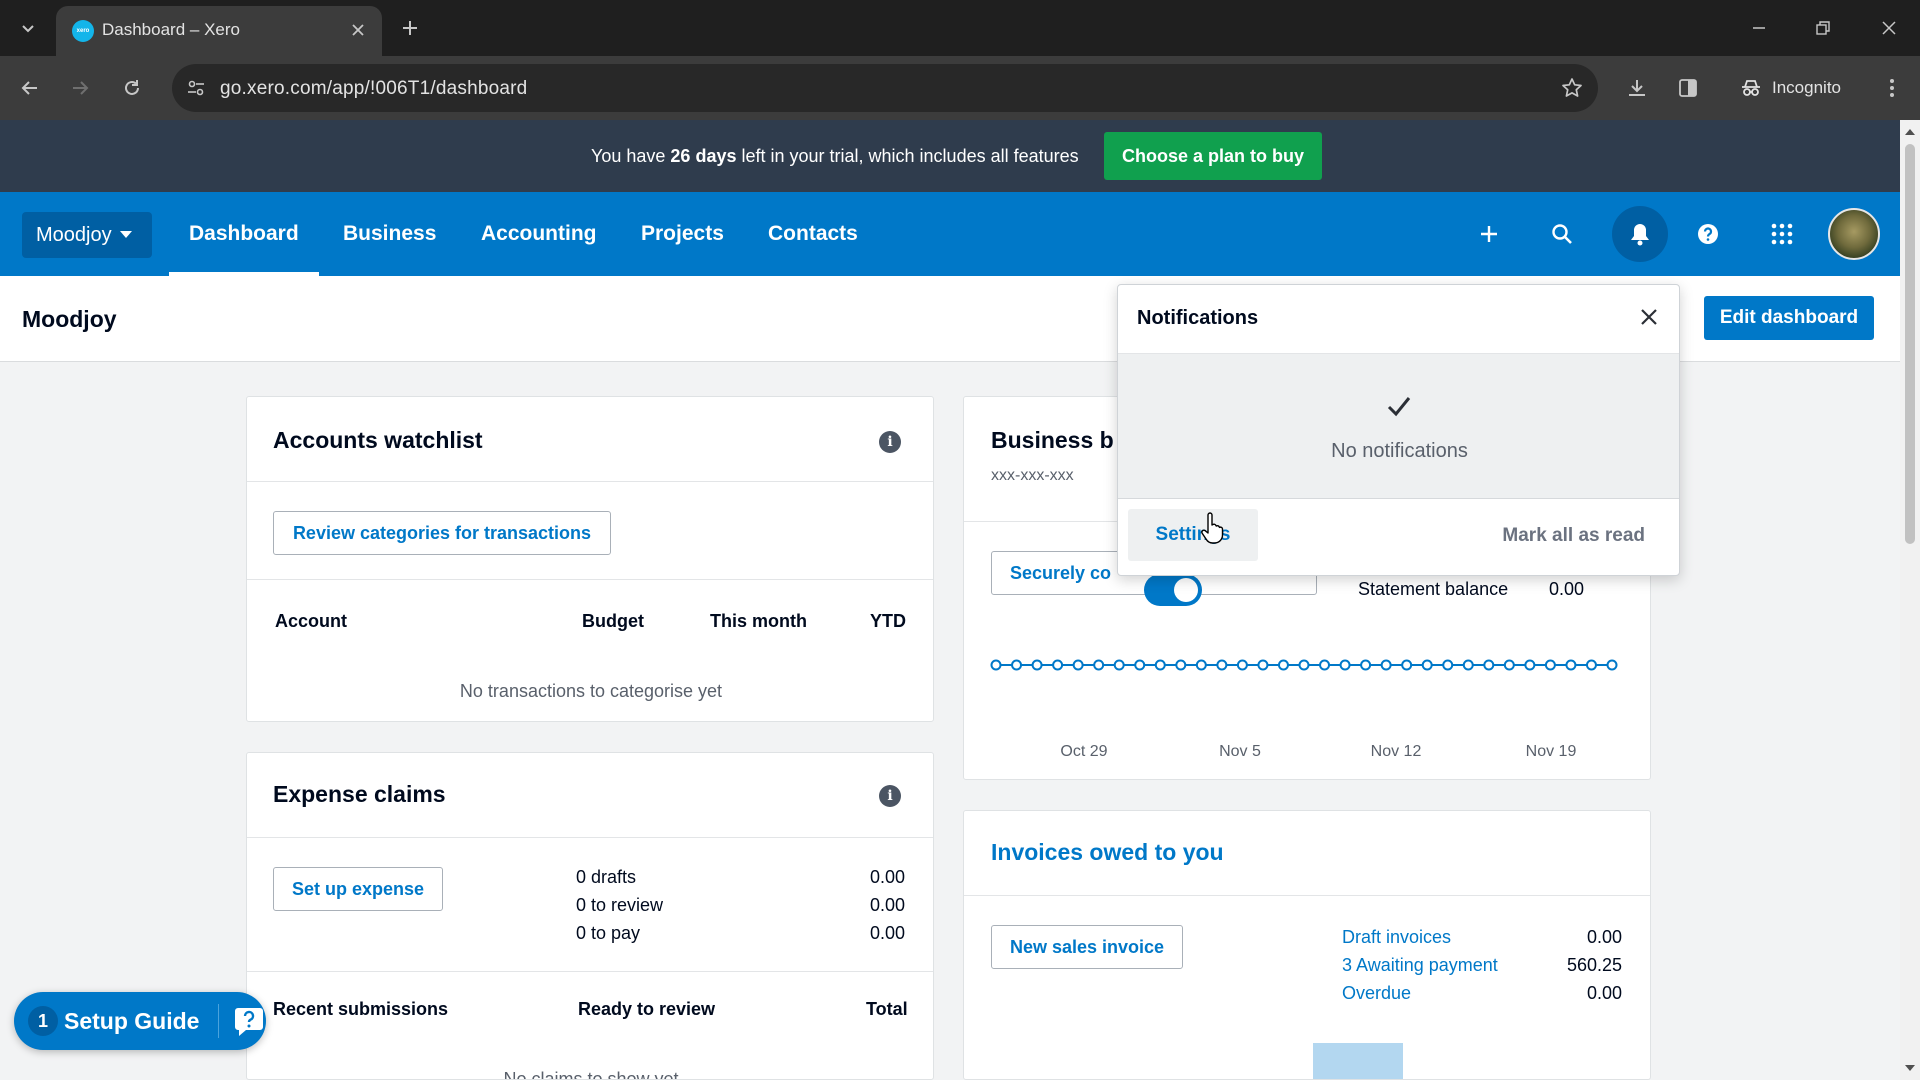 This screenshot has width=1920, height=1080. I want to click on incognito-label: Incognito, so click(1806, 87).